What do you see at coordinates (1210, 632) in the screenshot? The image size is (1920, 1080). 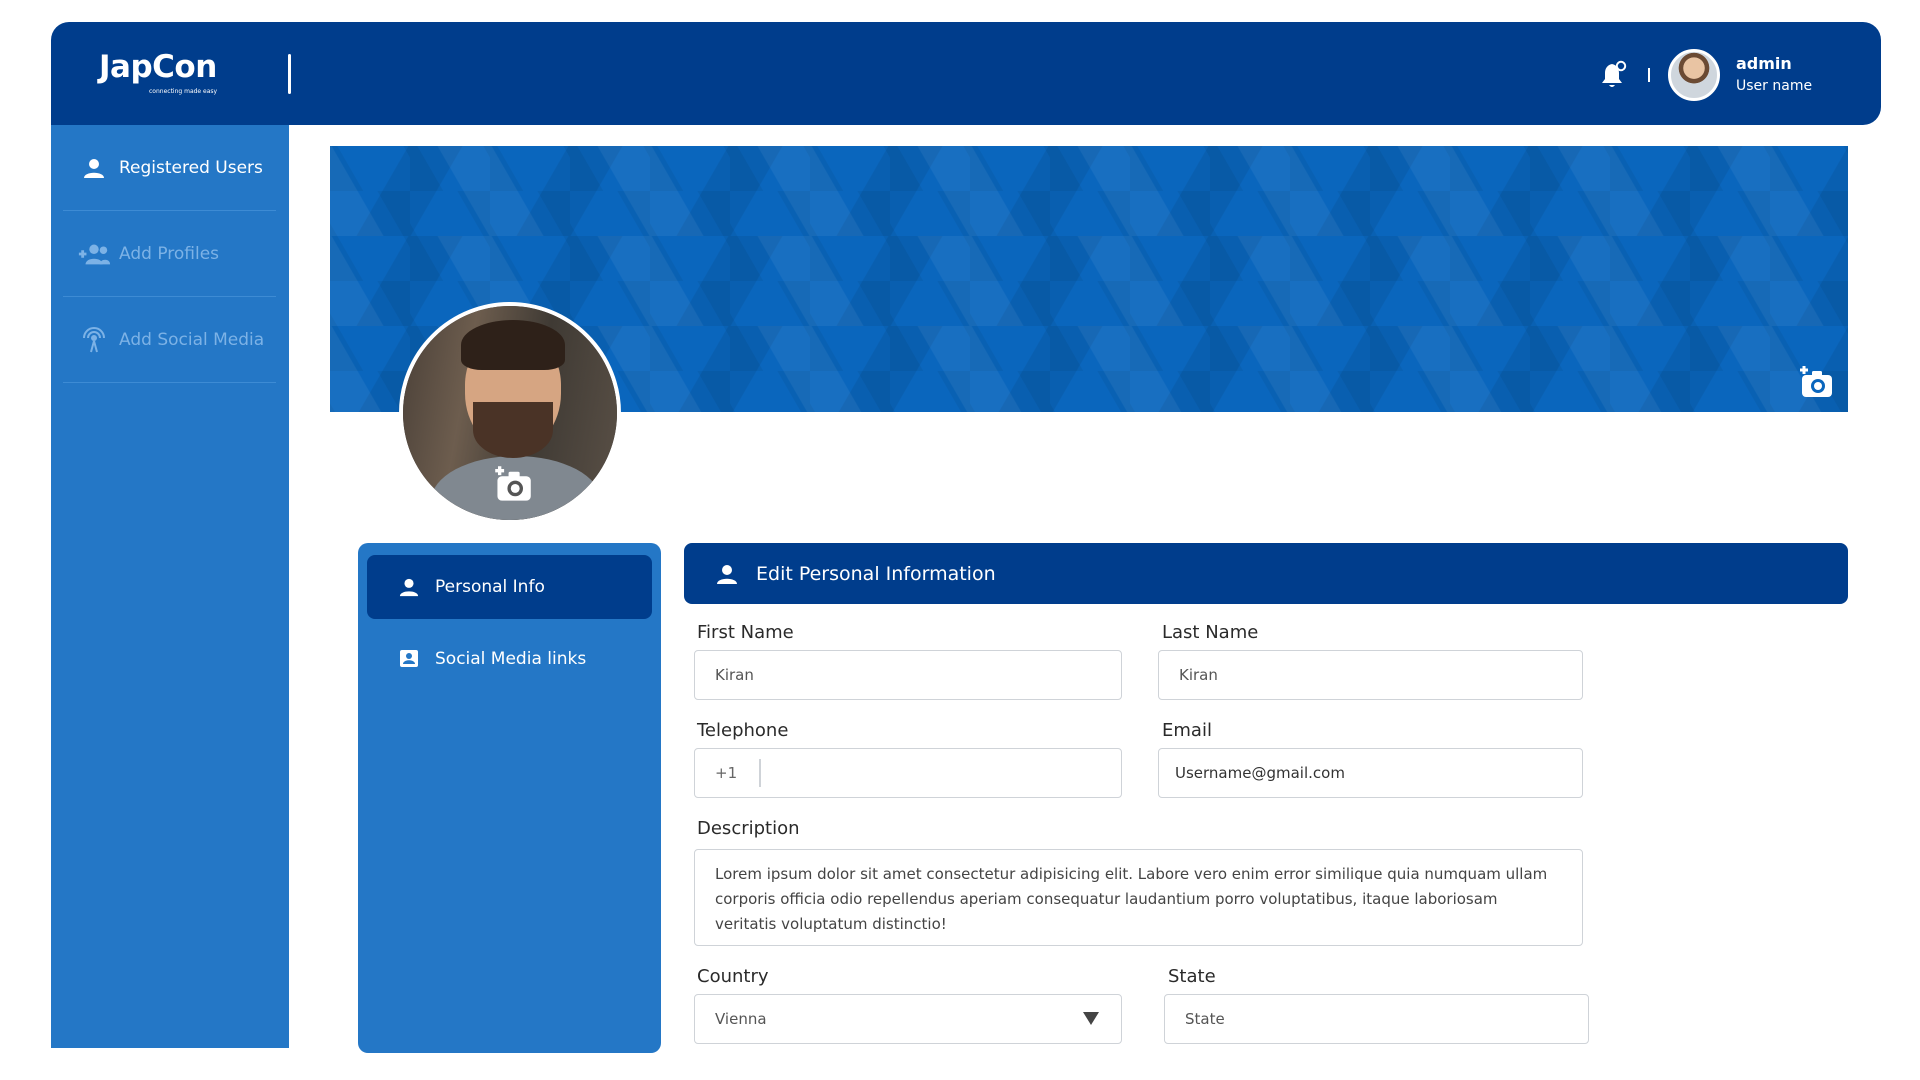 I see `last-name-label: Last Name` at bounding box center [1210, 632].